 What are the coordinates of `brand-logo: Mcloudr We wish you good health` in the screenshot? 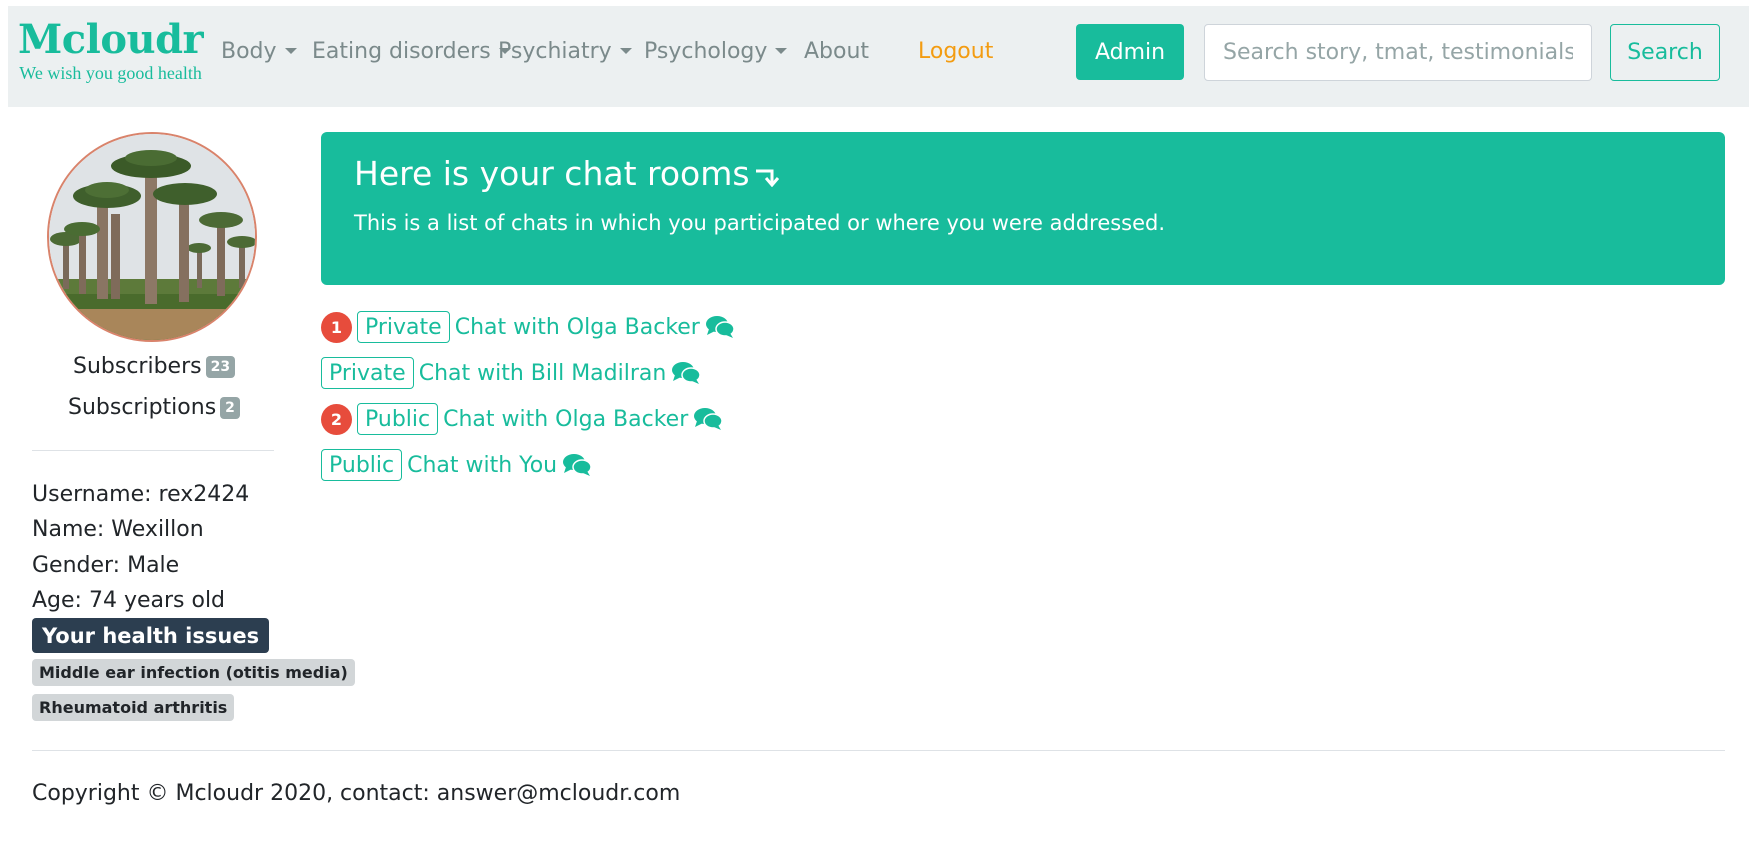 It's located at (111, 50).